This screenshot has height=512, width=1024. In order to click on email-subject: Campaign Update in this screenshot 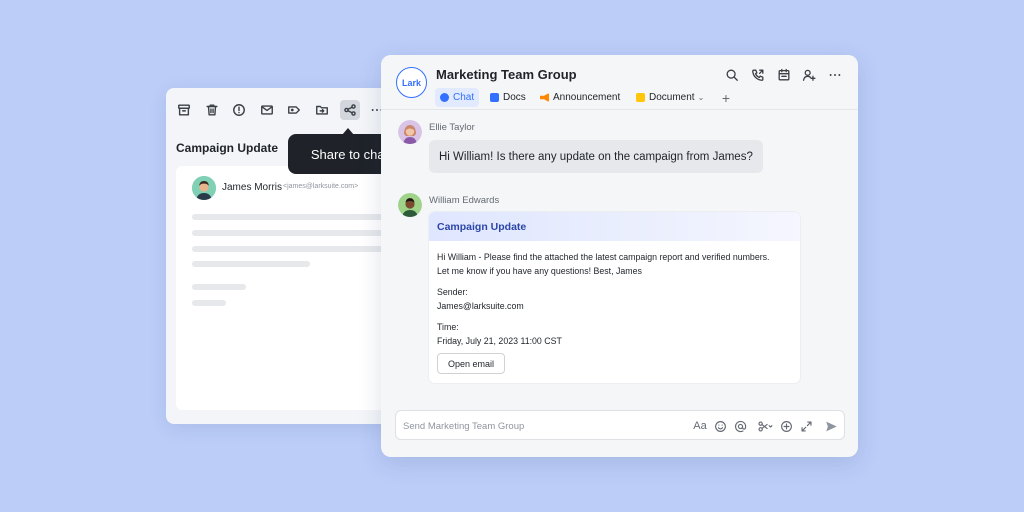, I will do `click(227, 148)`.